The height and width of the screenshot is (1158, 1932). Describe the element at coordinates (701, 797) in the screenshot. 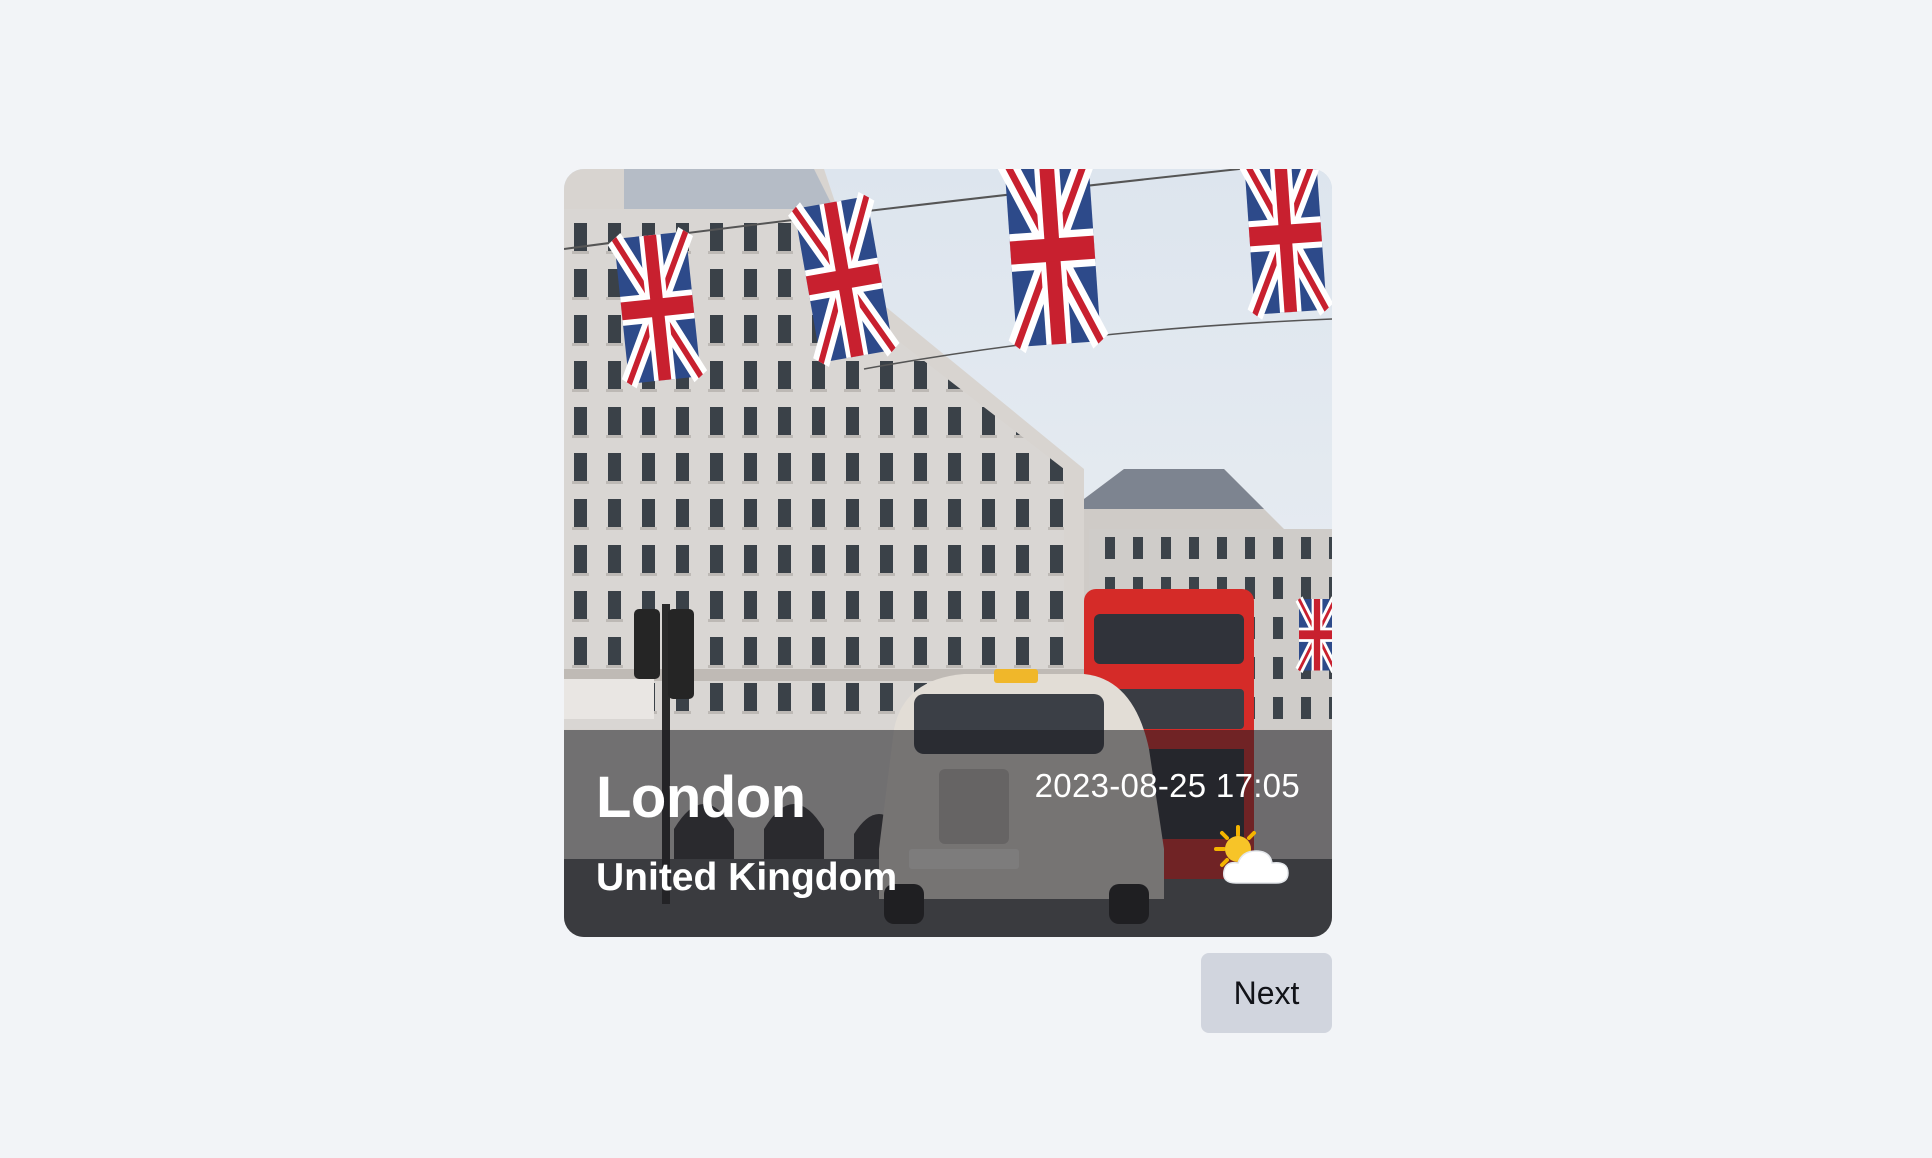

I see `city-name: London` at that location.